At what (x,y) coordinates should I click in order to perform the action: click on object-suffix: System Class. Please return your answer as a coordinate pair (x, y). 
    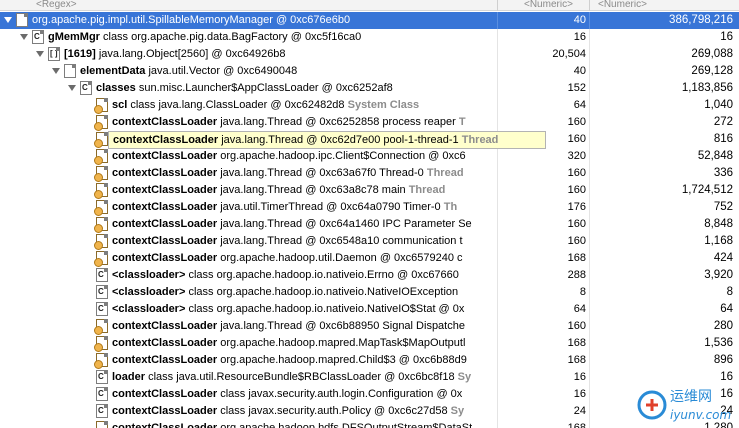
    Looking at the image, I should click on (383, 105).